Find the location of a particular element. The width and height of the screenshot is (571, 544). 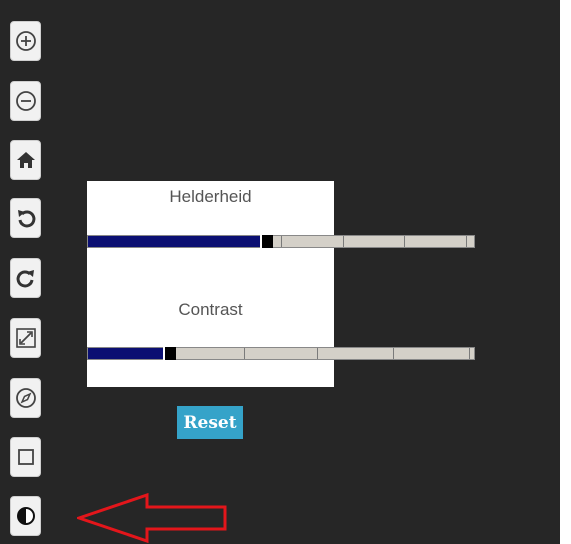

home-icon is located at coordinates (25, 160).